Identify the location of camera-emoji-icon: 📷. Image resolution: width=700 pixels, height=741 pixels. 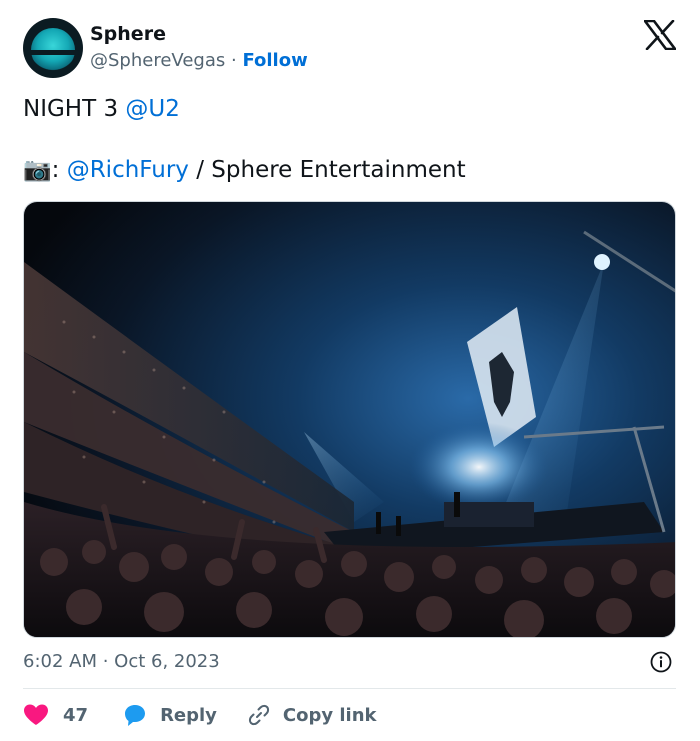
(37, 170).